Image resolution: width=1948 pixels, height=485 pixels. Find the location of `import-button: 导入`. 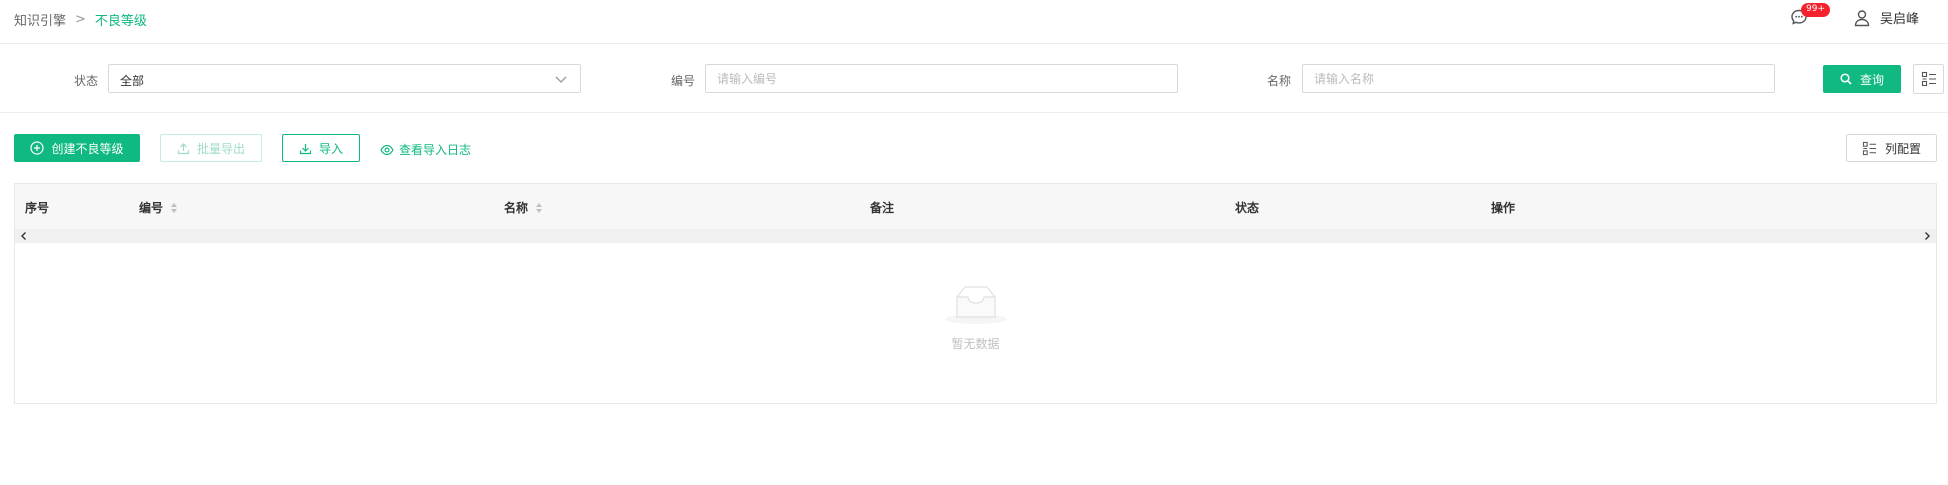

import-button: 导入 is located at coordinates (321, 148).